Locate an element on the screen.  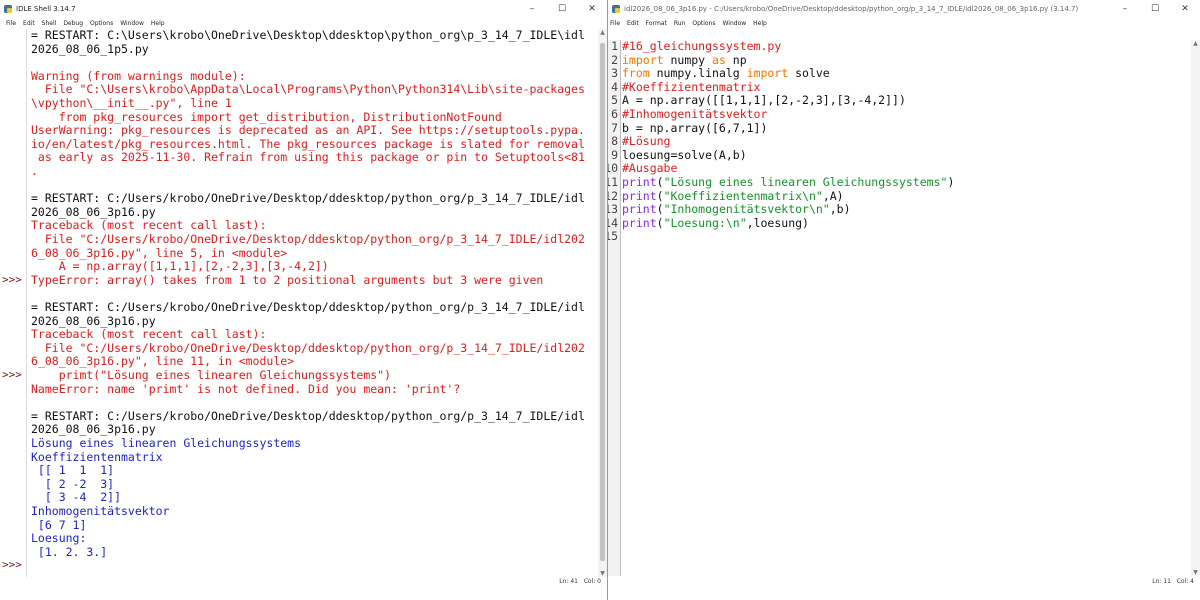
editor-menu-format: Format is located at coordinates (656, 23).